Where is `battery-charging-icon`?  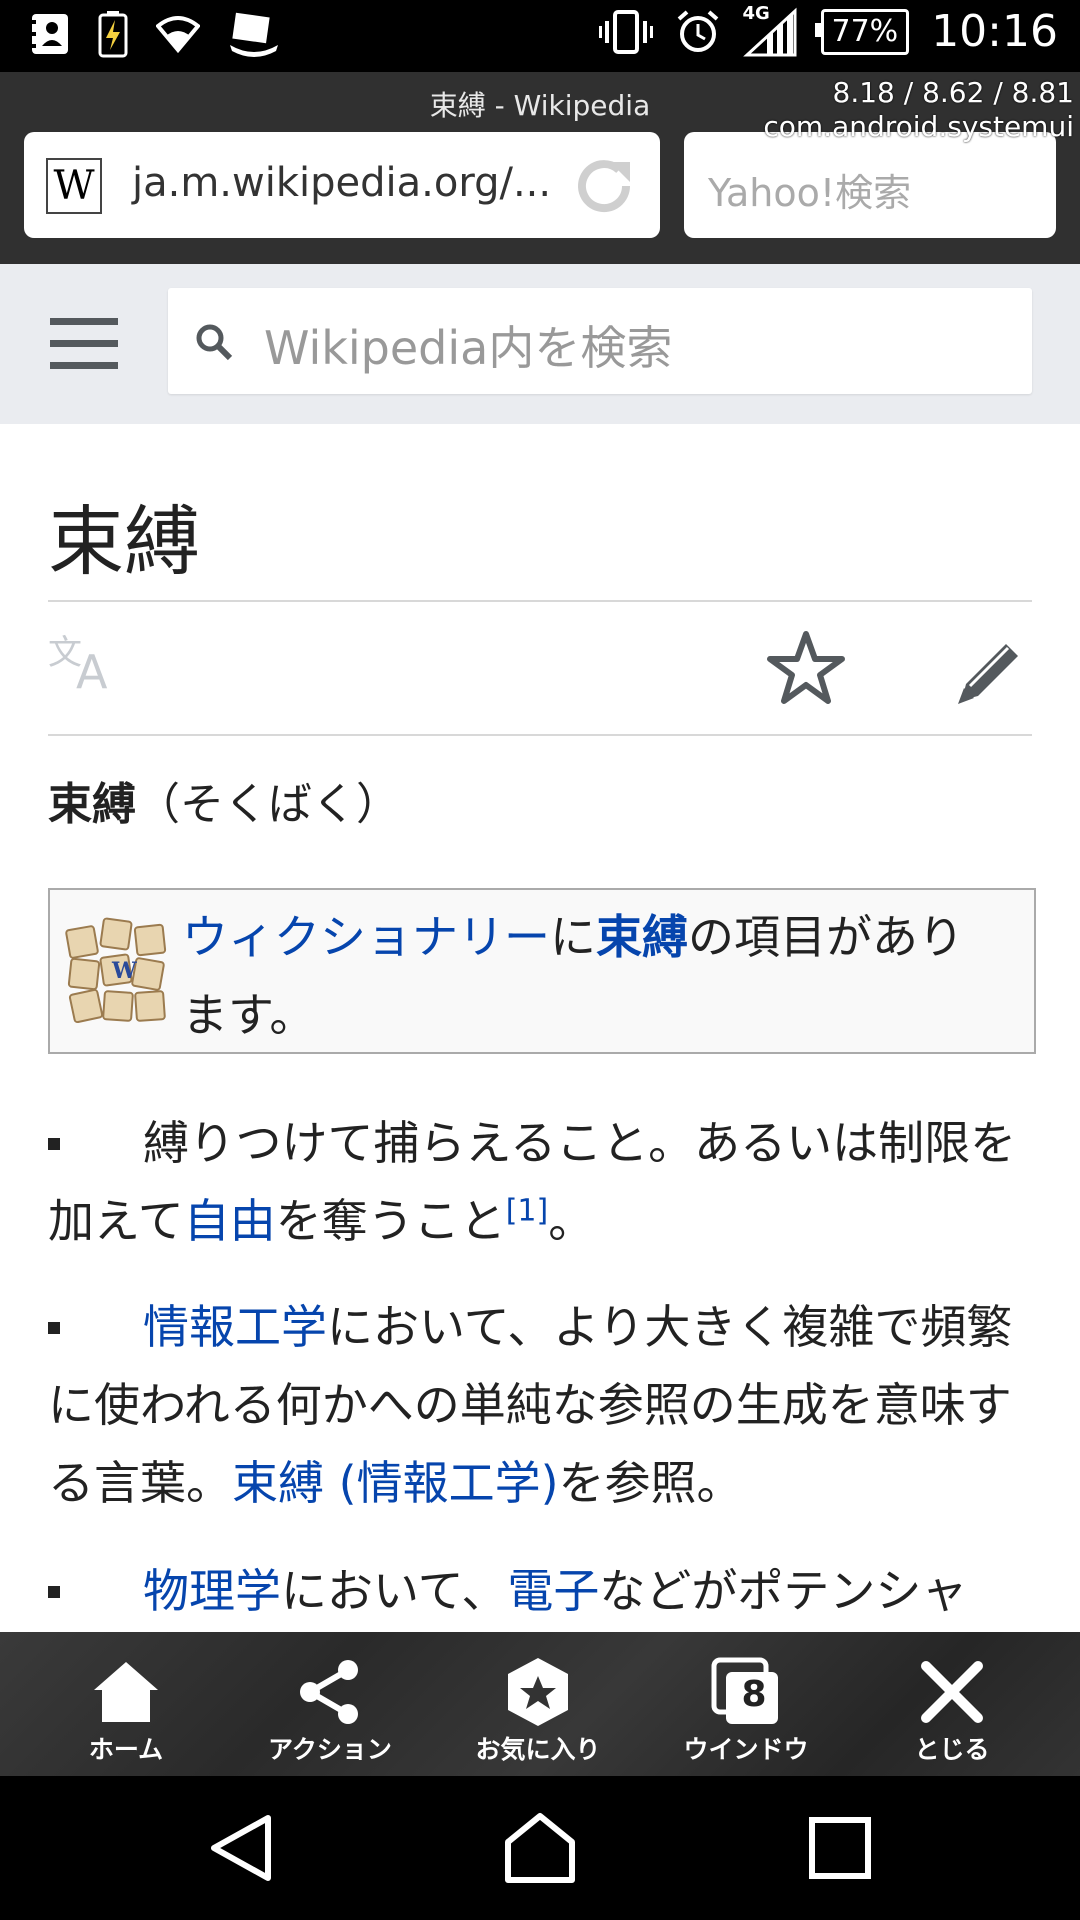 battery-charging-icon is located at coordinates (113, 34).